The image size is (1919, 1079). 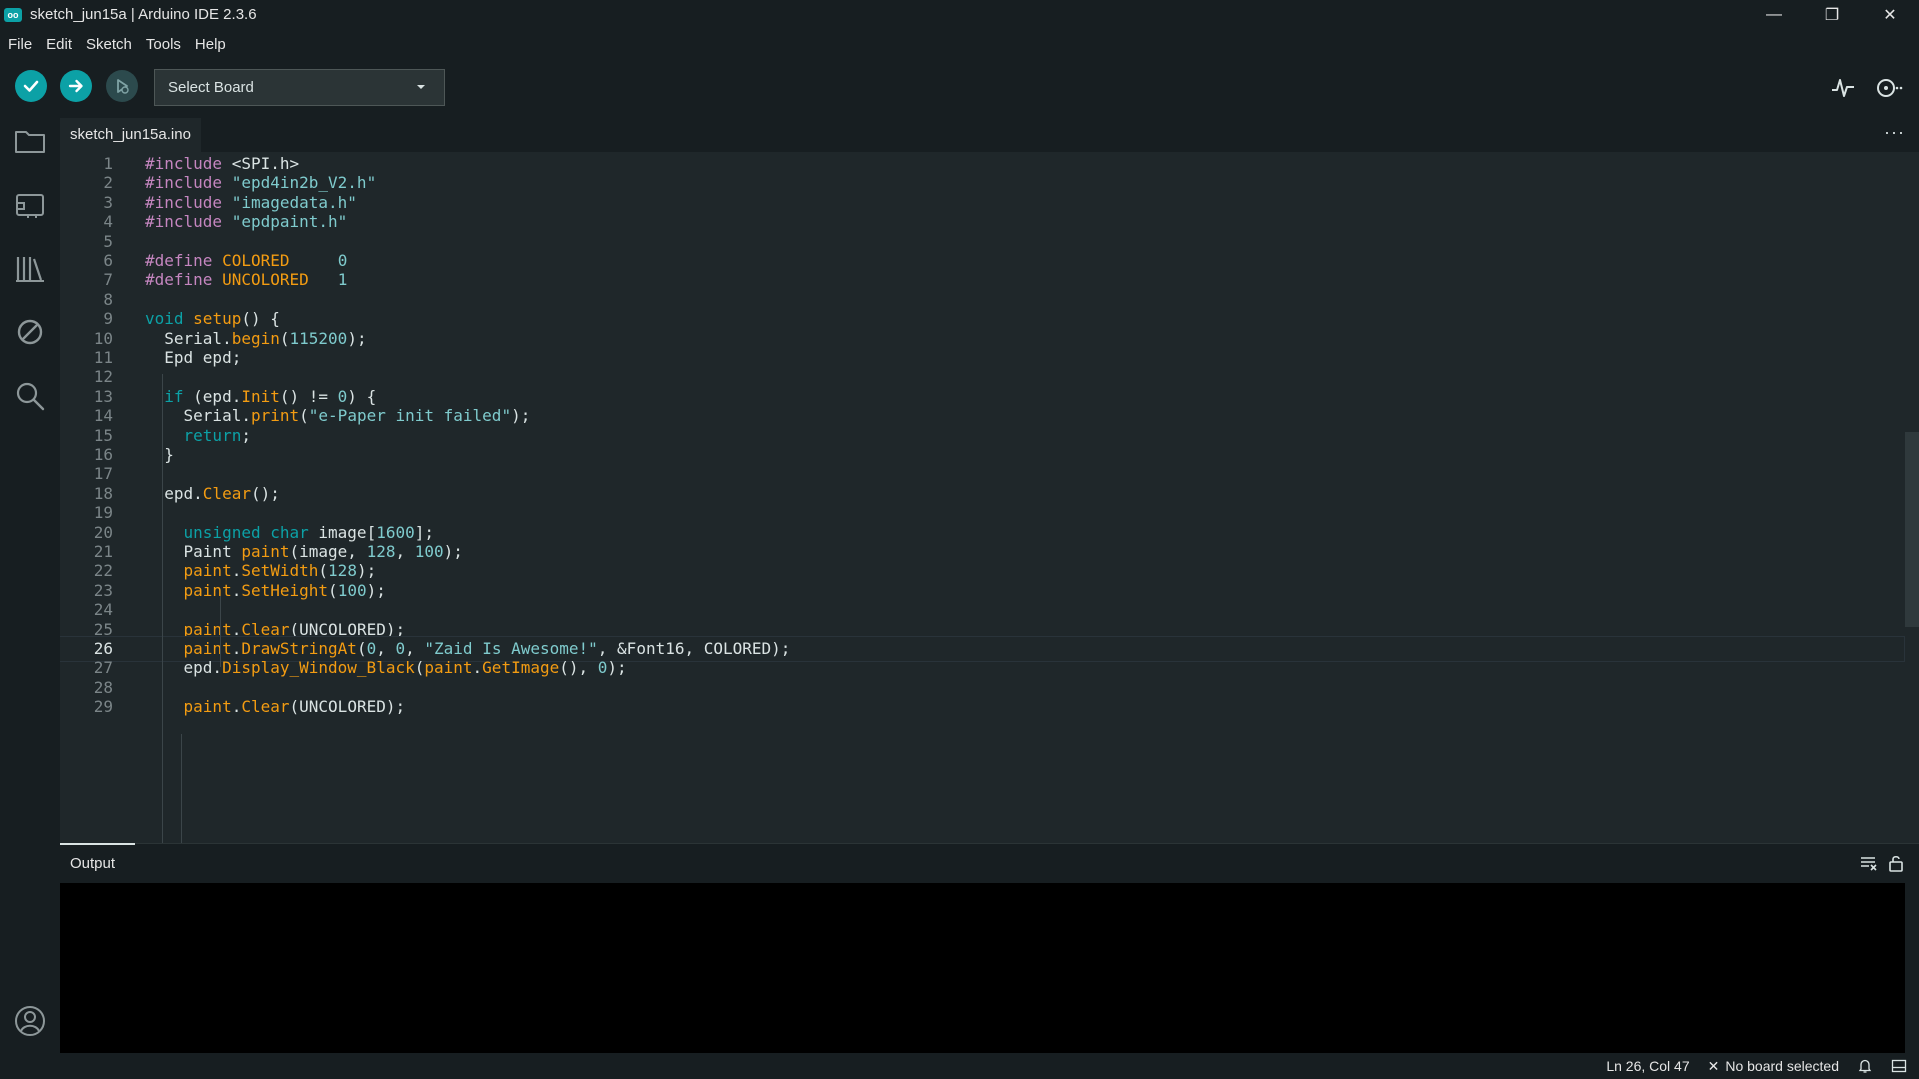 What do you see at coordinates (1896, 863) in the screenshot?
I see `lock-icon` at bounding box center [1896, 863].